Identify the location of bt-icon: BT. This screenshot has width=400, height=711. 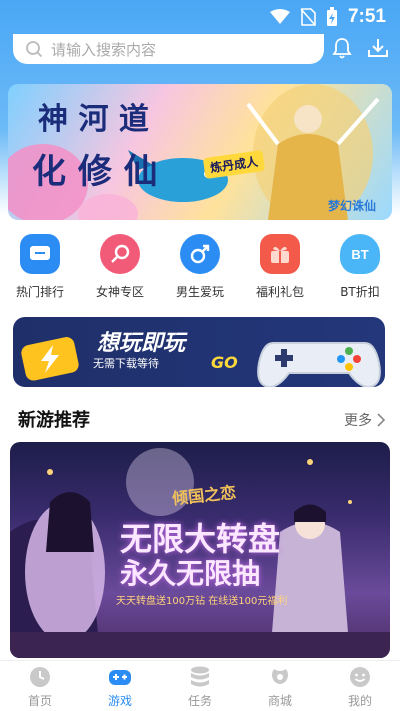
(360, 254).